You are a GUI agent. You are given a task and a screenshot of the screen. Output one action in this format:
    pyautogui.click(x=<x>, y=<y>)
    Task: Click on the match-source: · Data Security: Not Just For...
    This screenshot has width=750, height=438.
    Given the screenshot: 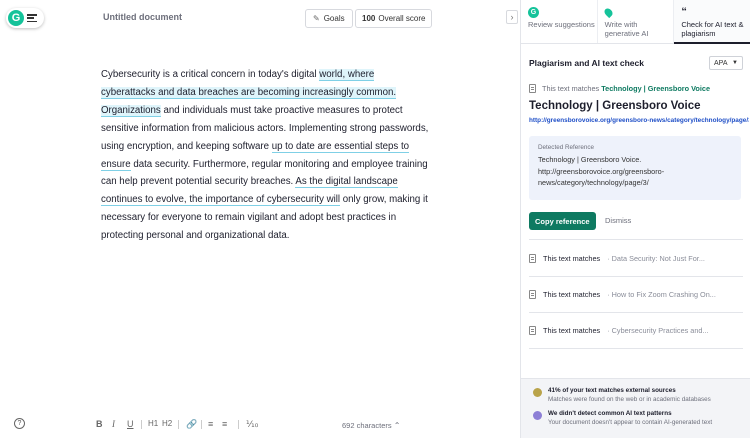 What is the action you would take?
    pyautogui.click(x=656, y=258)
    